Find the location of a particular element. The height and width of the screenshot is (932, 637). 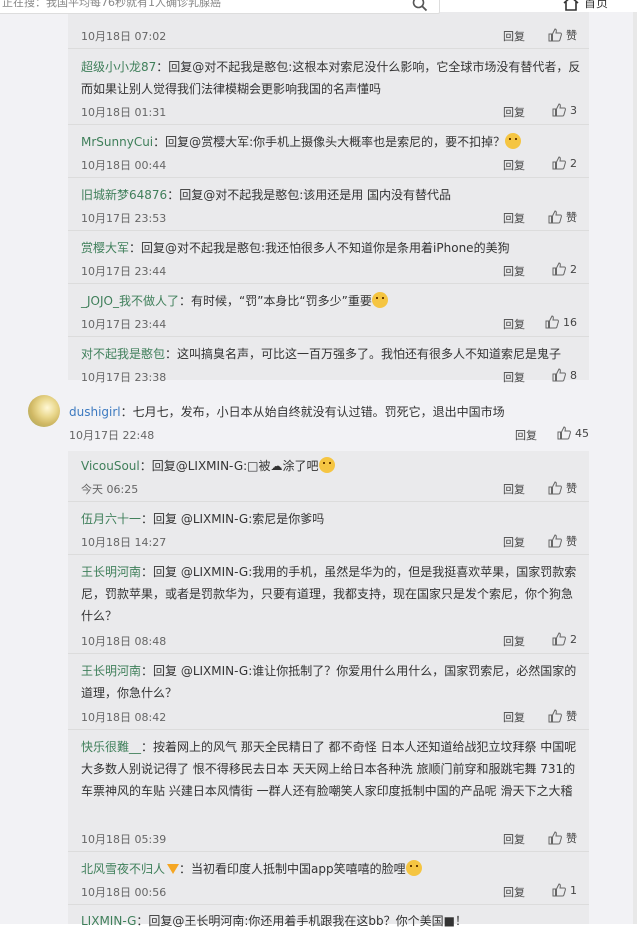

comment-user: 赏樱大军 is located at coordinates (105, 248).